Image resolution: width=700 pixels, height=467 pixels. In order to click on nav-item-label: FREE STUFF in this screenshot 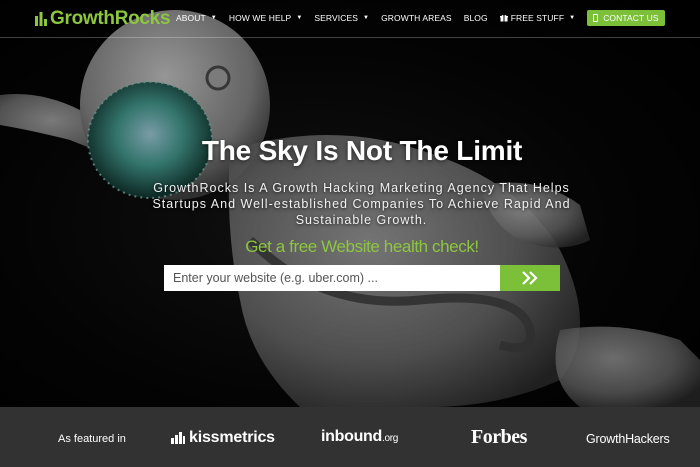, I will do `click(537, 18)`.